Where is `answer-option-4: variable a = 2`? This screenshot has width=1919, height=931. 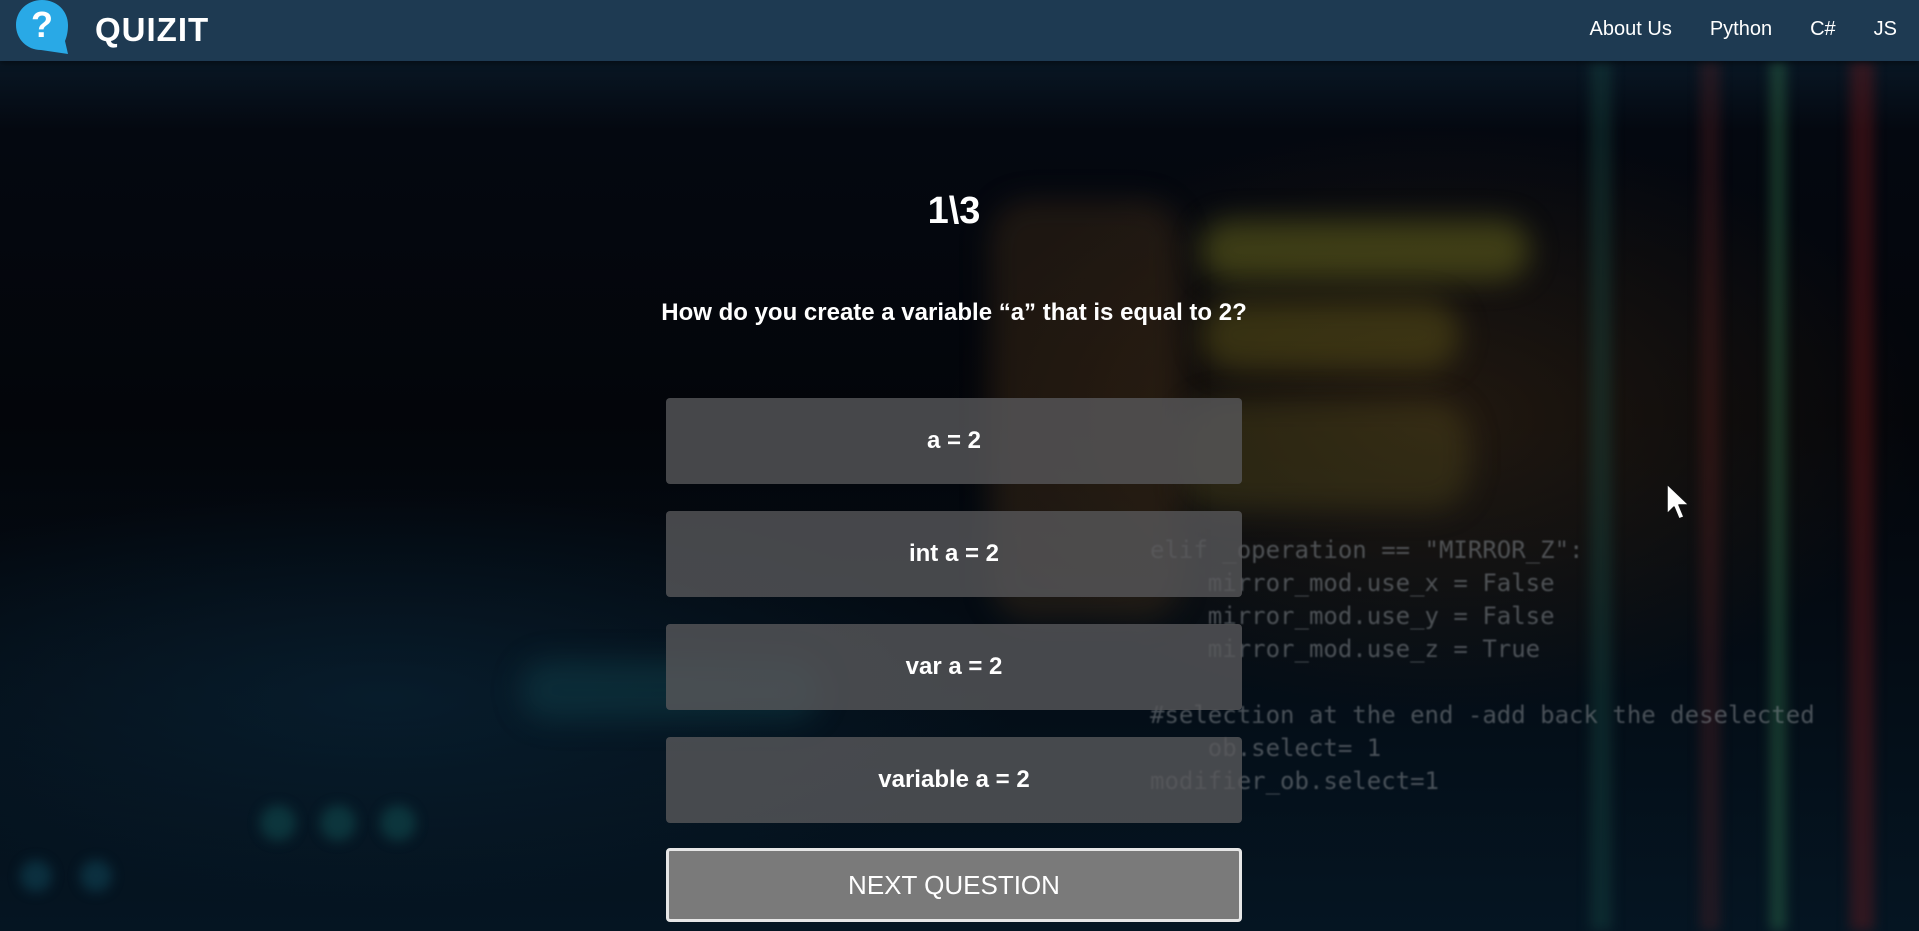
answer-option-4: variable a = 2 is located at coordinates (954, 780).